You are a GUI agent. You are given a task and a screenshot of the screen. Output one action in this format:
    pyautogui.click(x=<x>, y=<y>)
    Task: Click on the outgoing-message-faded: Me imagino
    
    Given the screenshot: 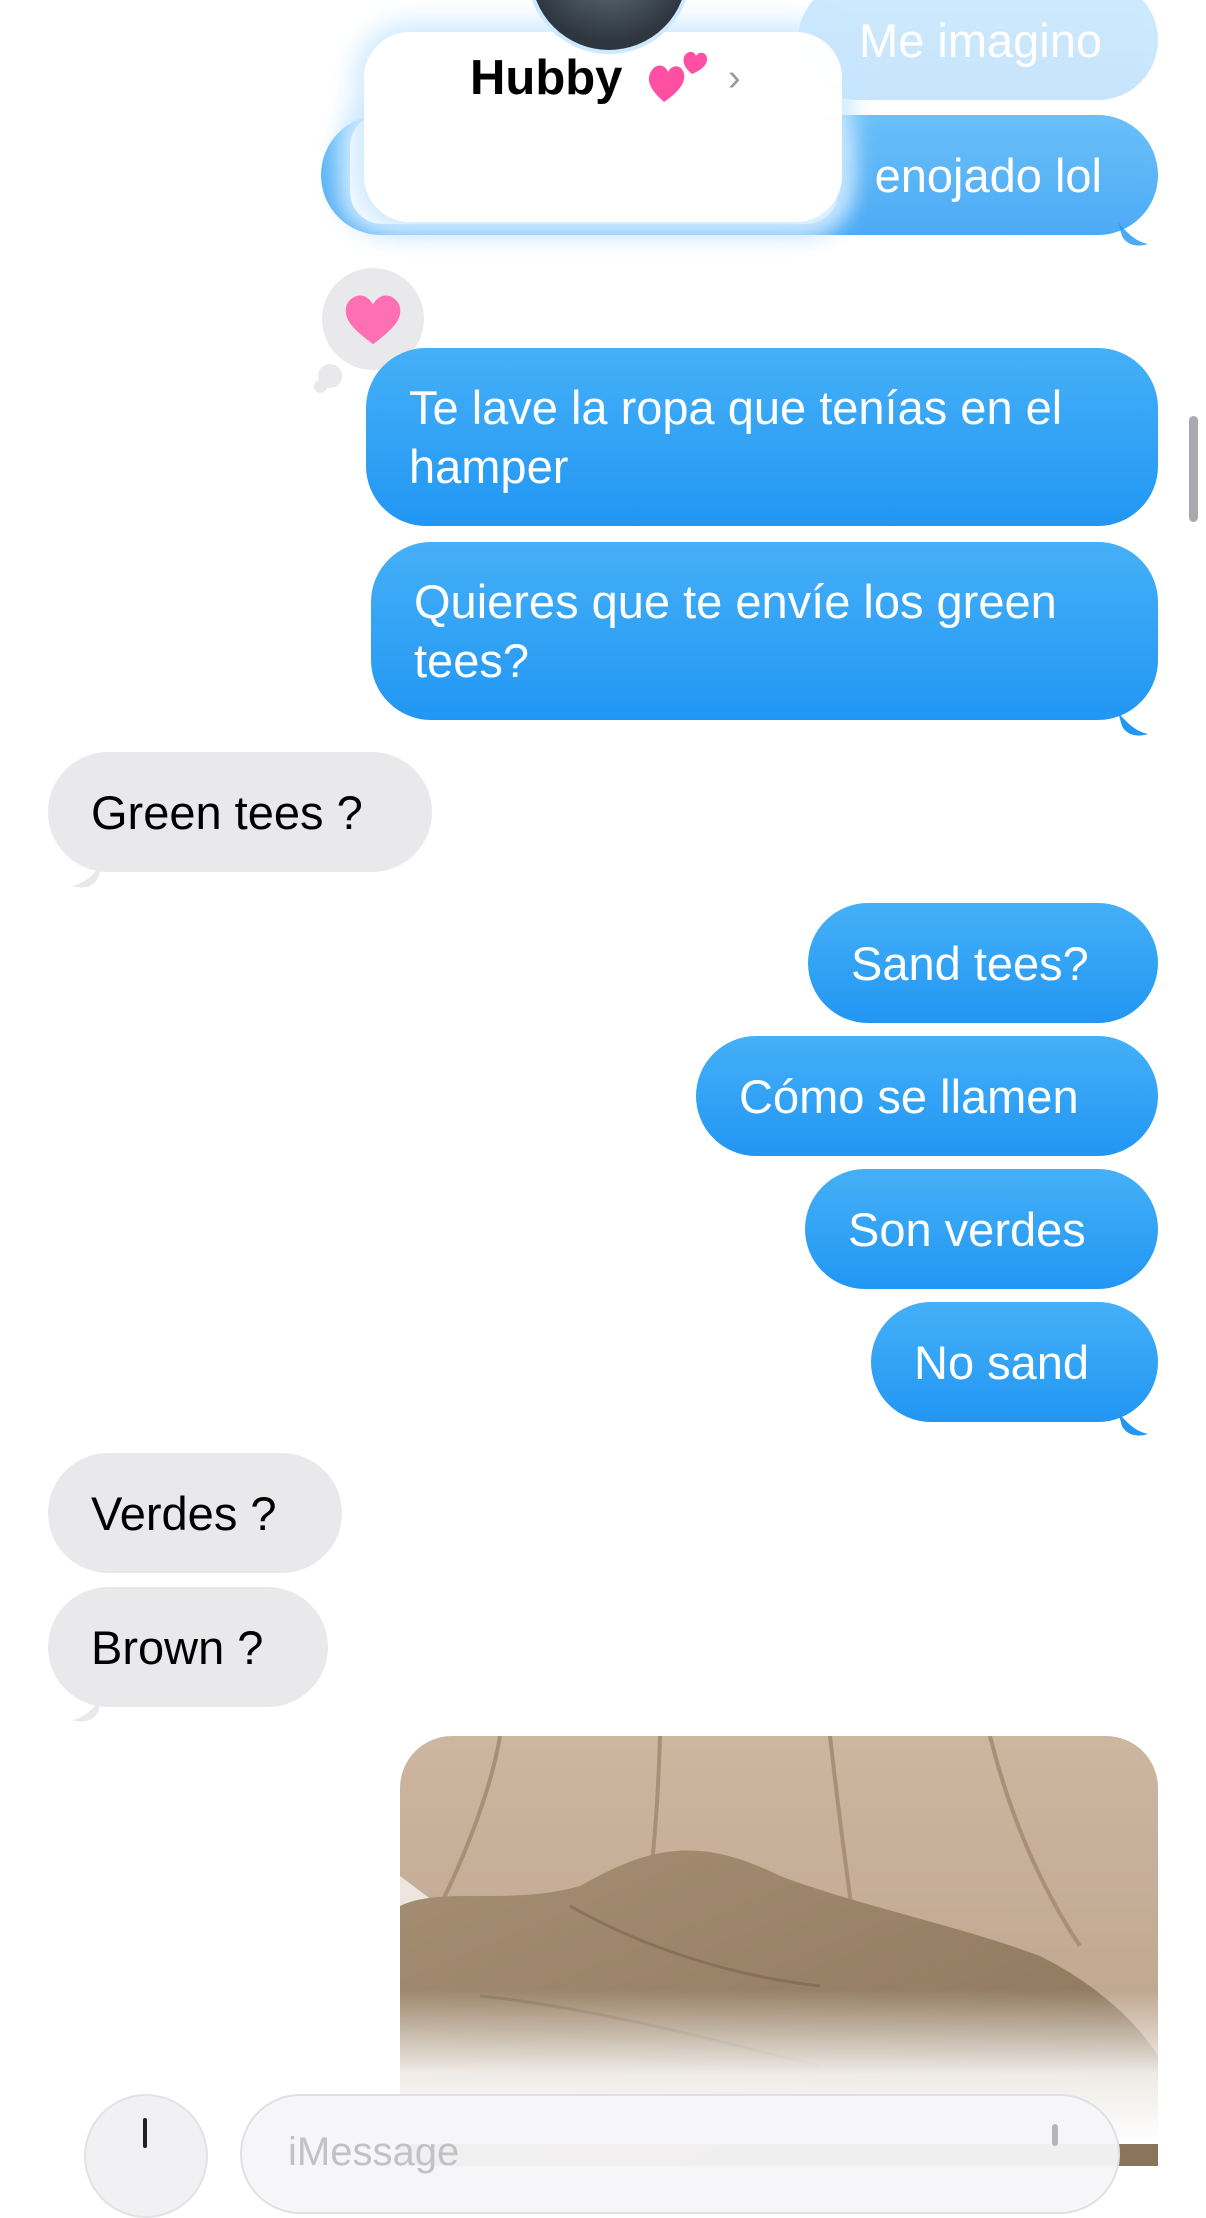 What is the action you would take?
    pyautogui.click(x=978, y=50)
    